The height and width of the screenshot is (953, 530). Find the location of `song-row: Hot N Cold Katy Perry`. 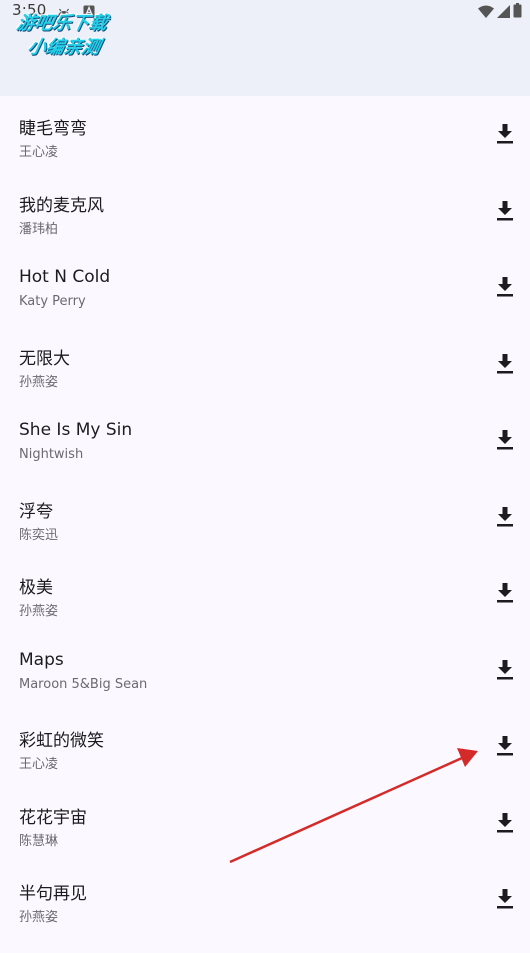

song-row: Hot N Cold Katy Perry is located at coordinates (265, 287).